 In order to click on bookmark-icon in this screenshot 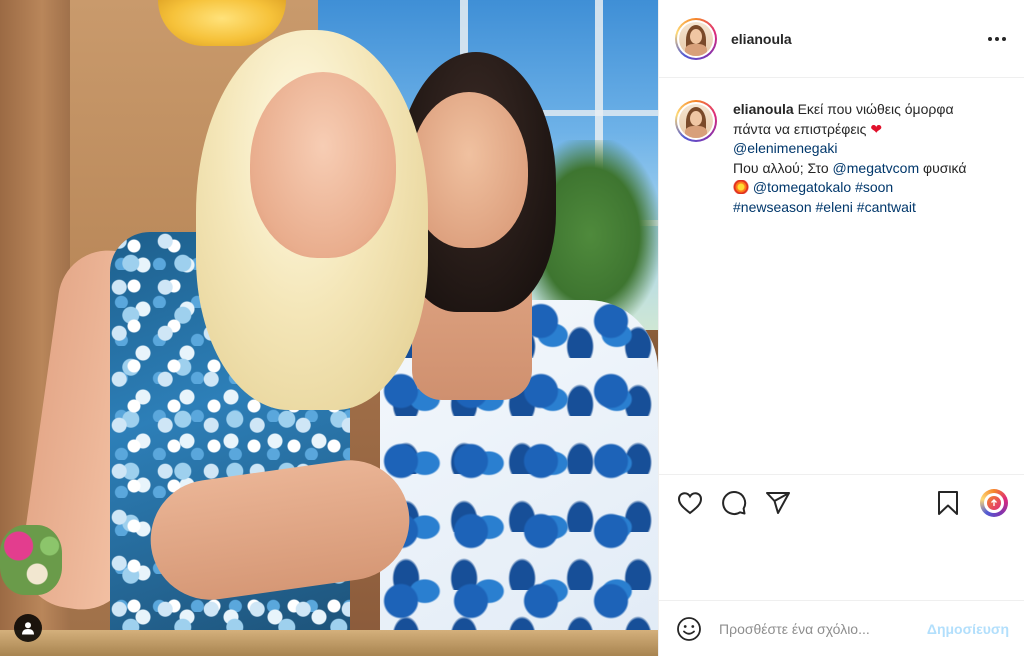, I will do `click(948, 502)`.